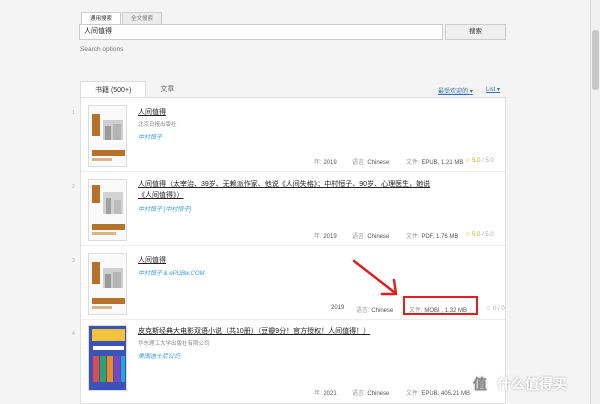 Image resolution: width=600 pixels, height=404 pixels. Describe the element at coordinates (261, 32) in the screenshot. I see `search-input: 人间值得` at that location.